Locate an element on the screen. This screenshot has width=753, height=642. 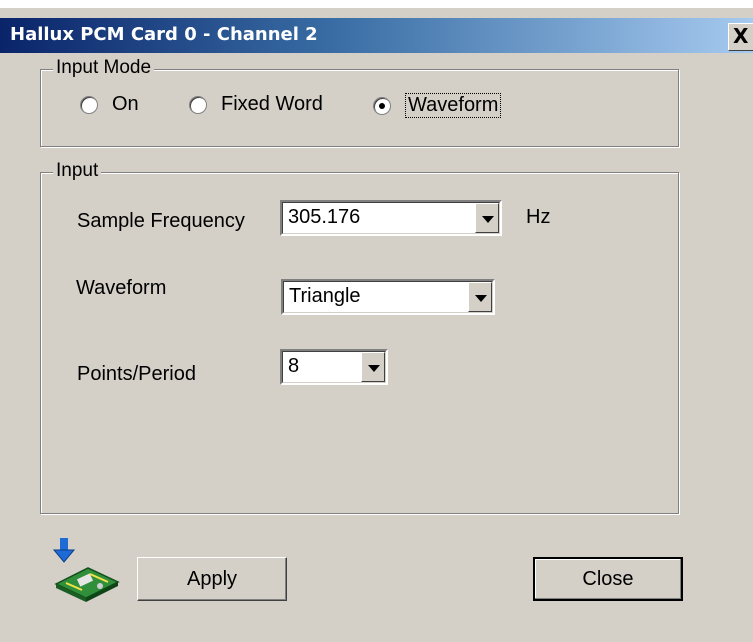
radio-waveform-indicator is located at coordinates (382, 105).